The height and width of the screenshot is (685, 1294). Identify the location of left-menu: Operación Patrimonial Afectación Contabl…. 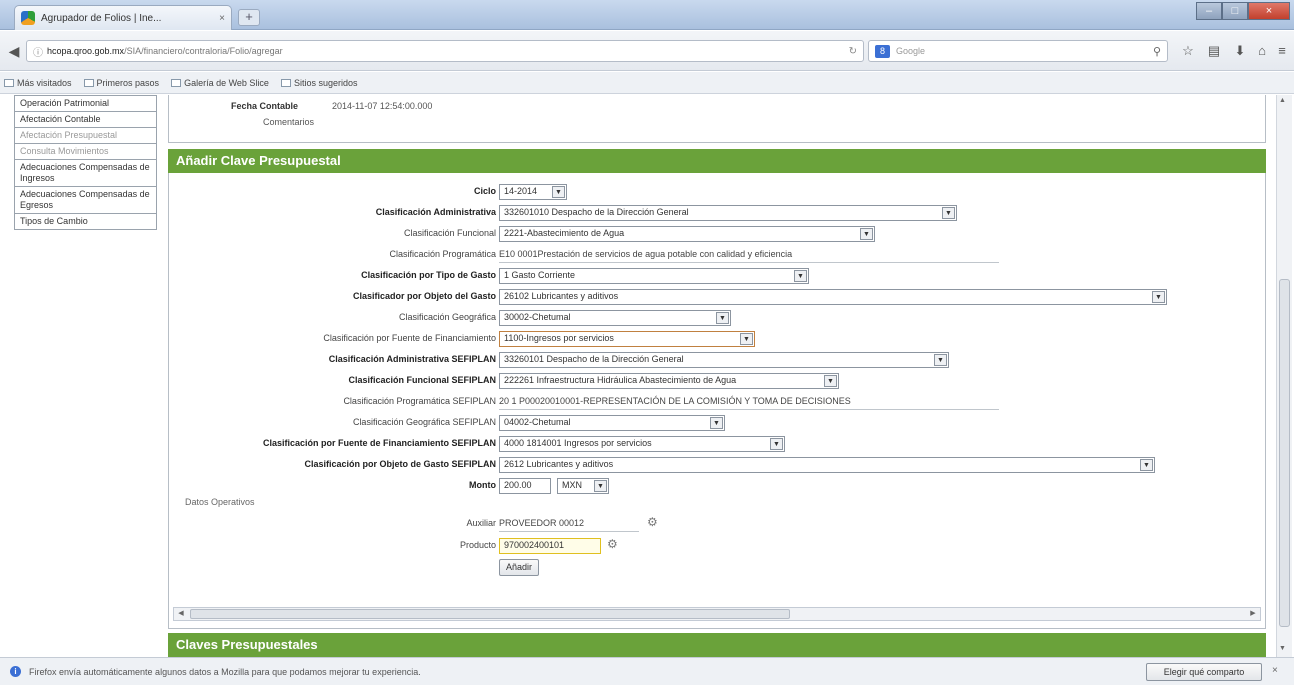
(85, 162).